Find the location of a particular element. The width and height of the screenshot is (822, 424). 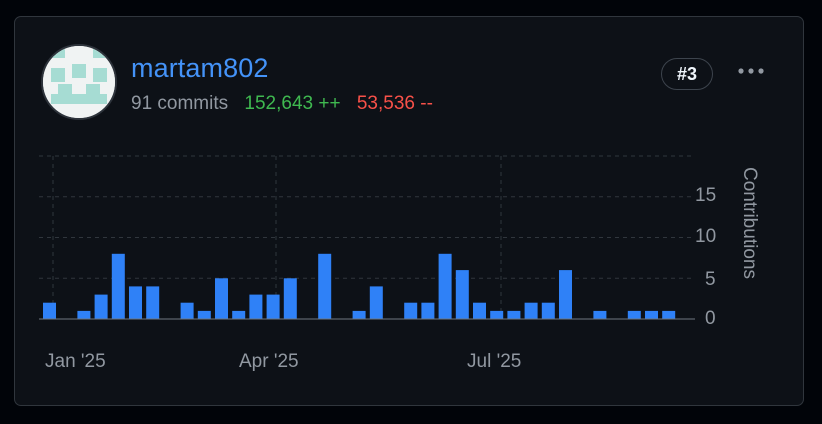

y-tick-label: 10 is located at coordinates (705, 236).